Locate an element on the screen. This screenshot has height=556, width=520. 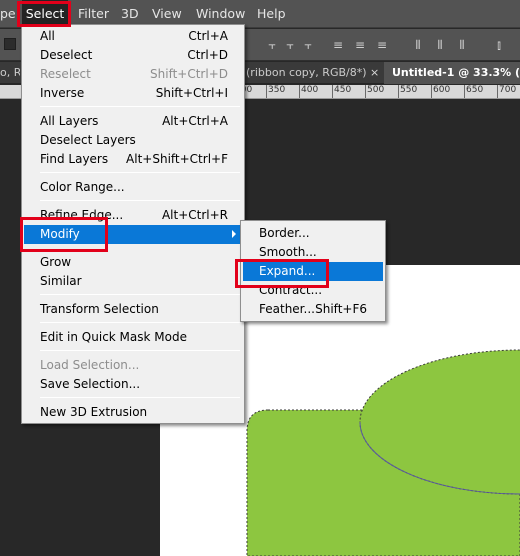
ruler-number: 450 is located at coordinates (343, 90).